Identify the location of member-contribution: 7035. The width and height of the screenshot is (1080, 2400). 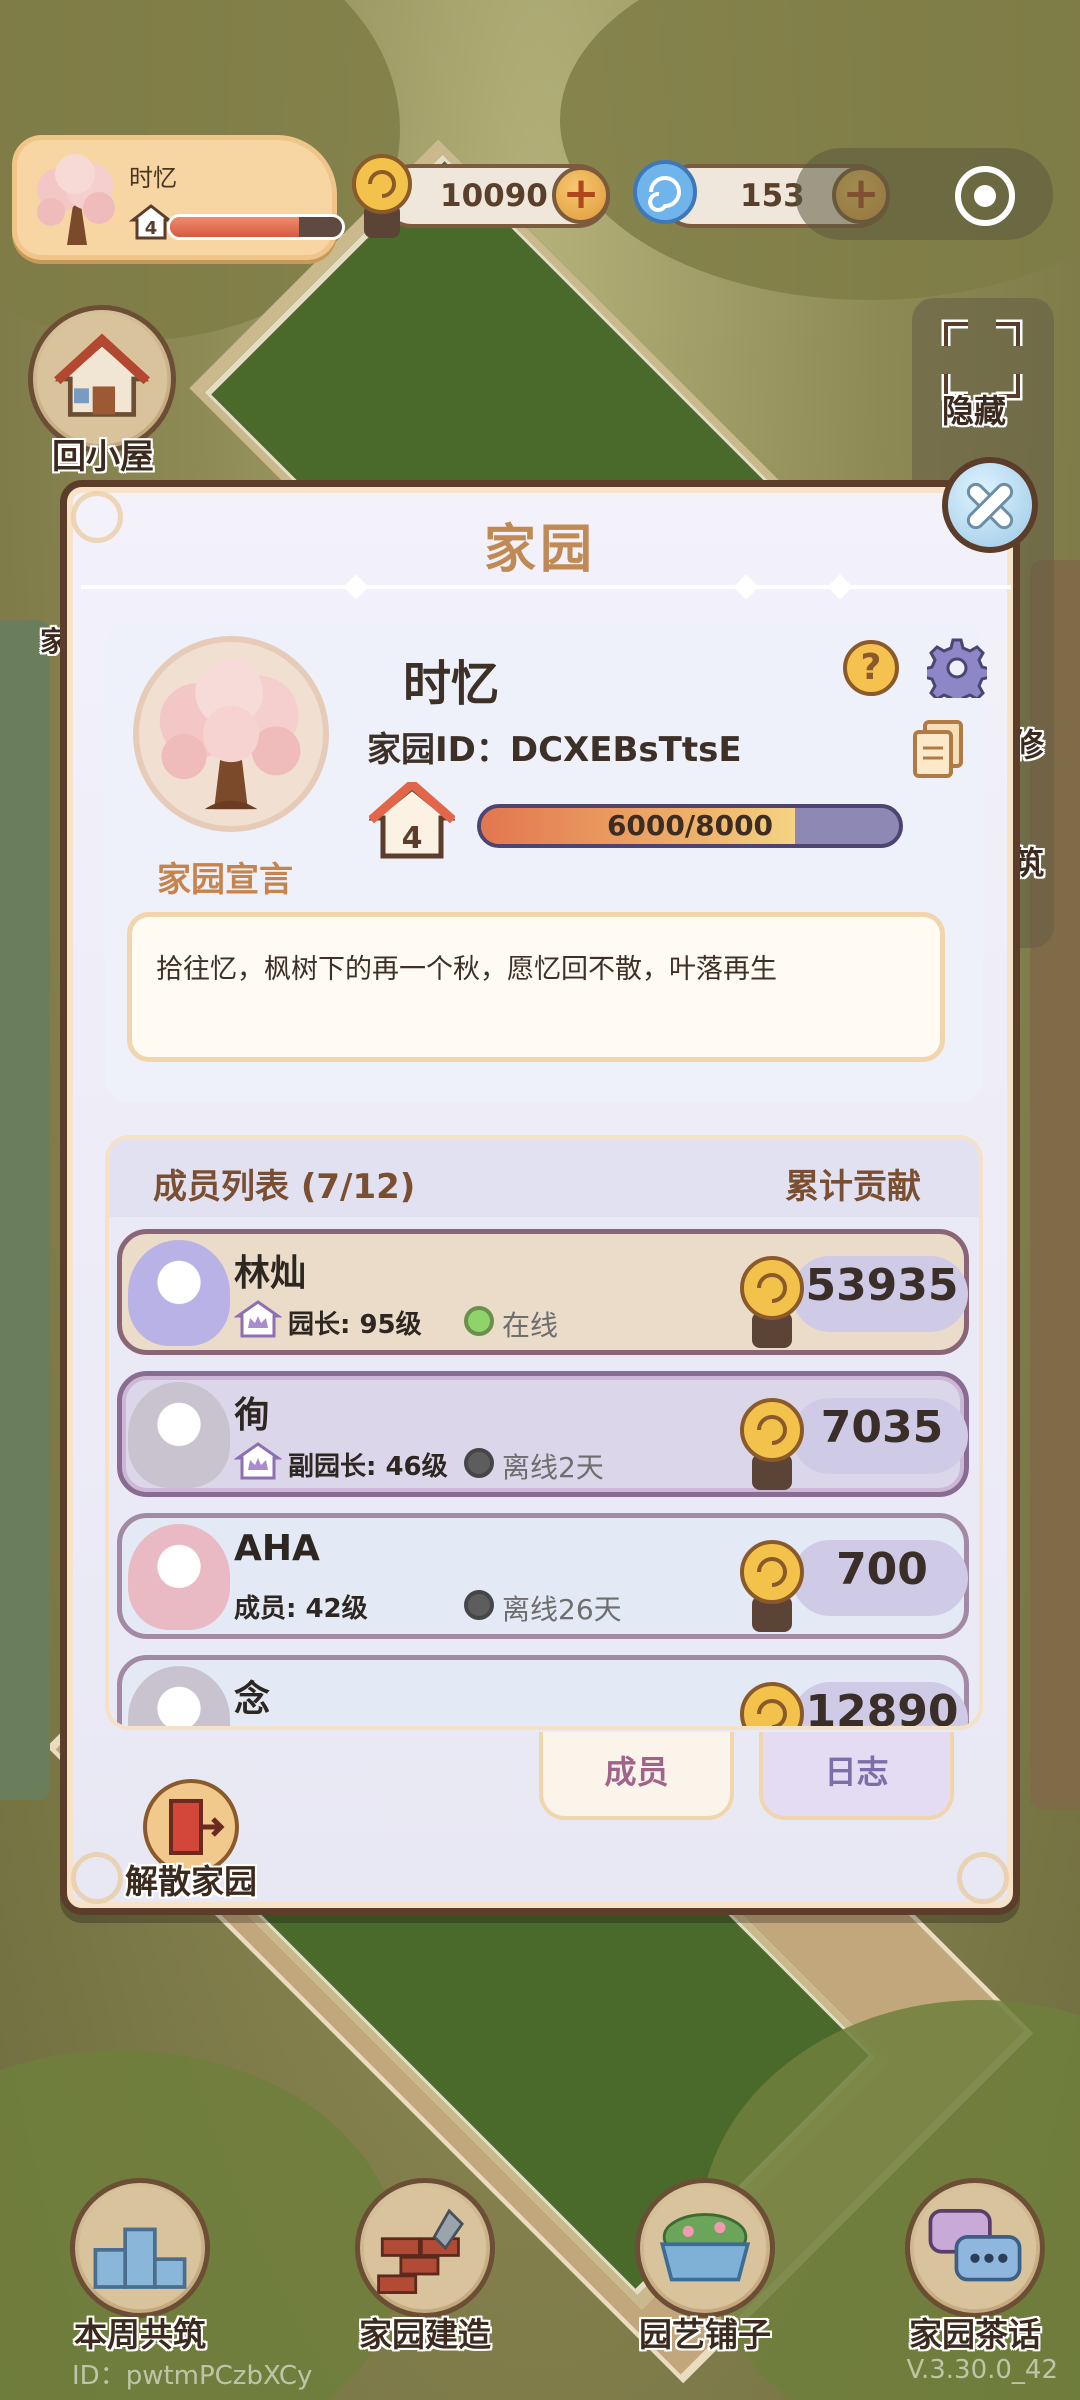
(882, 1427).